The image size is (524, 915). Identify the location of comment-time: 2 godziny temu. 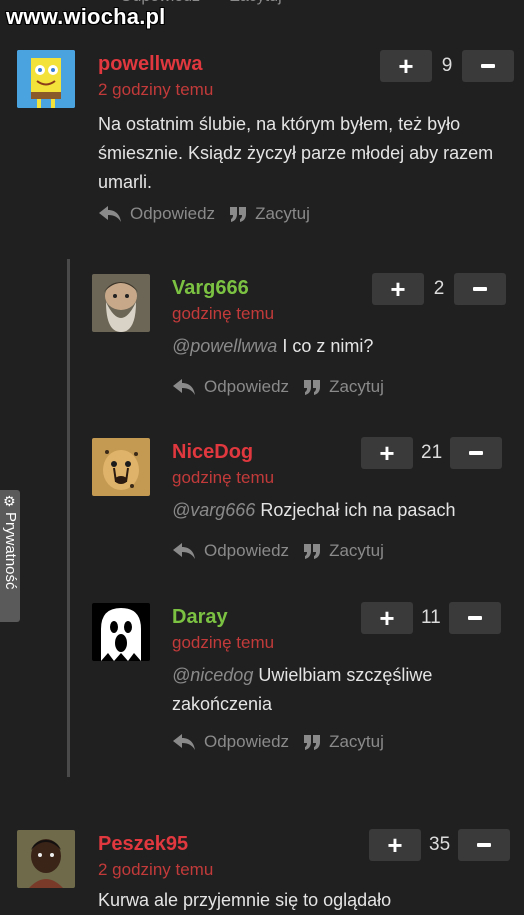
(155, 870).